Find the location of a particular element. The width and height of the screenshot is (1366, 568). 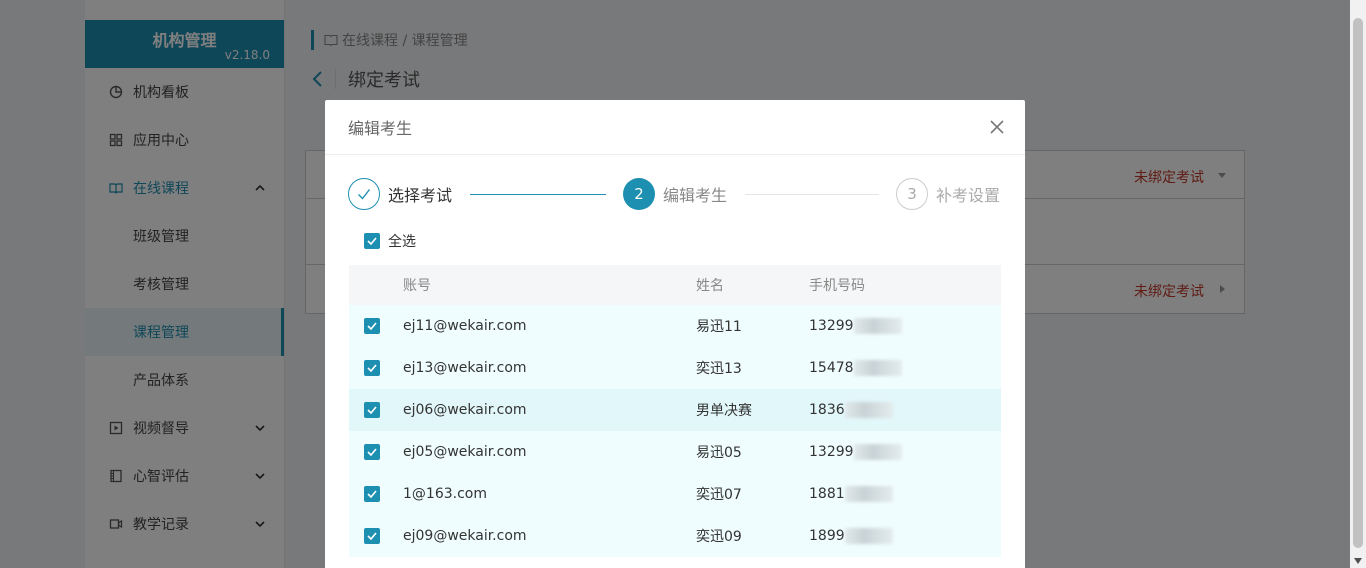

column-header-phone: 手机号码 is located at coordinates (837, 286).